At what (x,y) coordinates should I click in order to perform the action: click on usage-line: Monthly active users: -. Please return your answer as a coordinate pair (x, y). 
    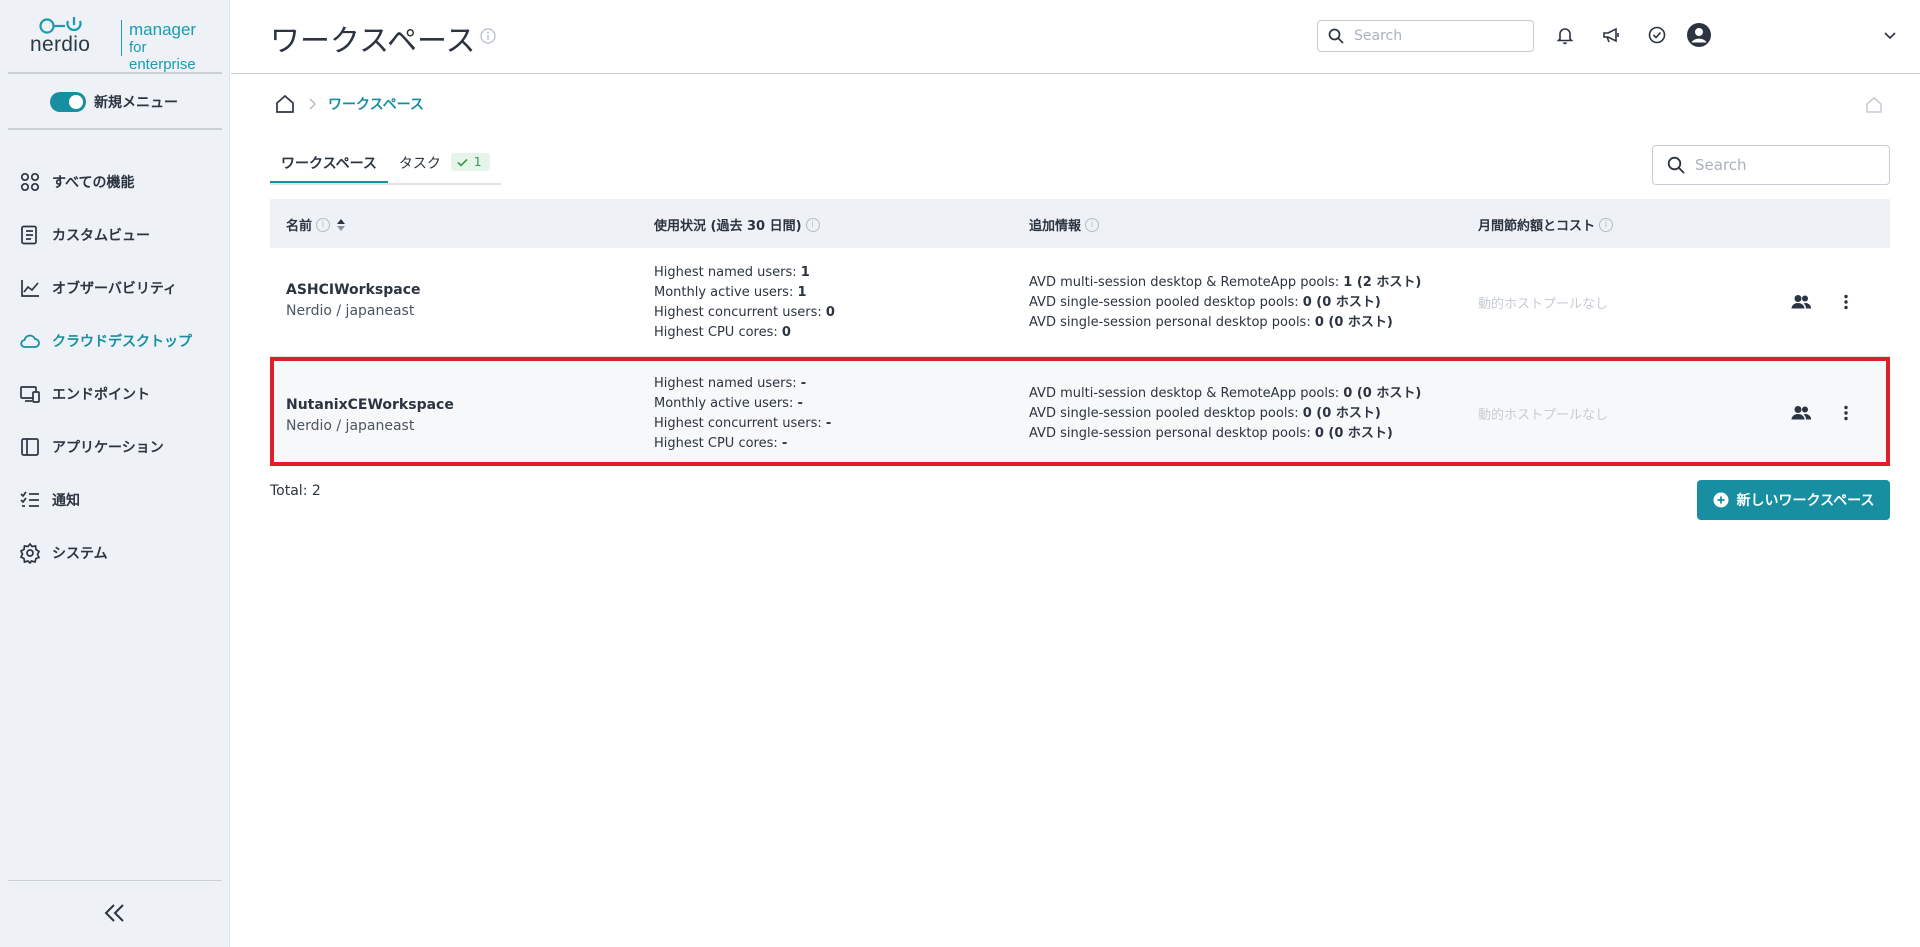
    Looking at the image, I should click on (728, 403).